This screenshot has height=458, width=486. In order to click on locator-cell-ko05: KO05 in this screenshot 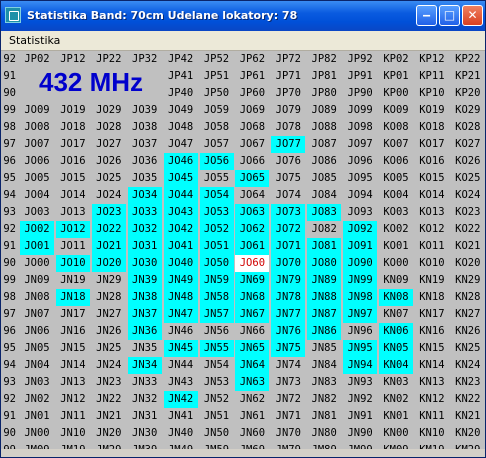, I will do `click(396, 178)`.